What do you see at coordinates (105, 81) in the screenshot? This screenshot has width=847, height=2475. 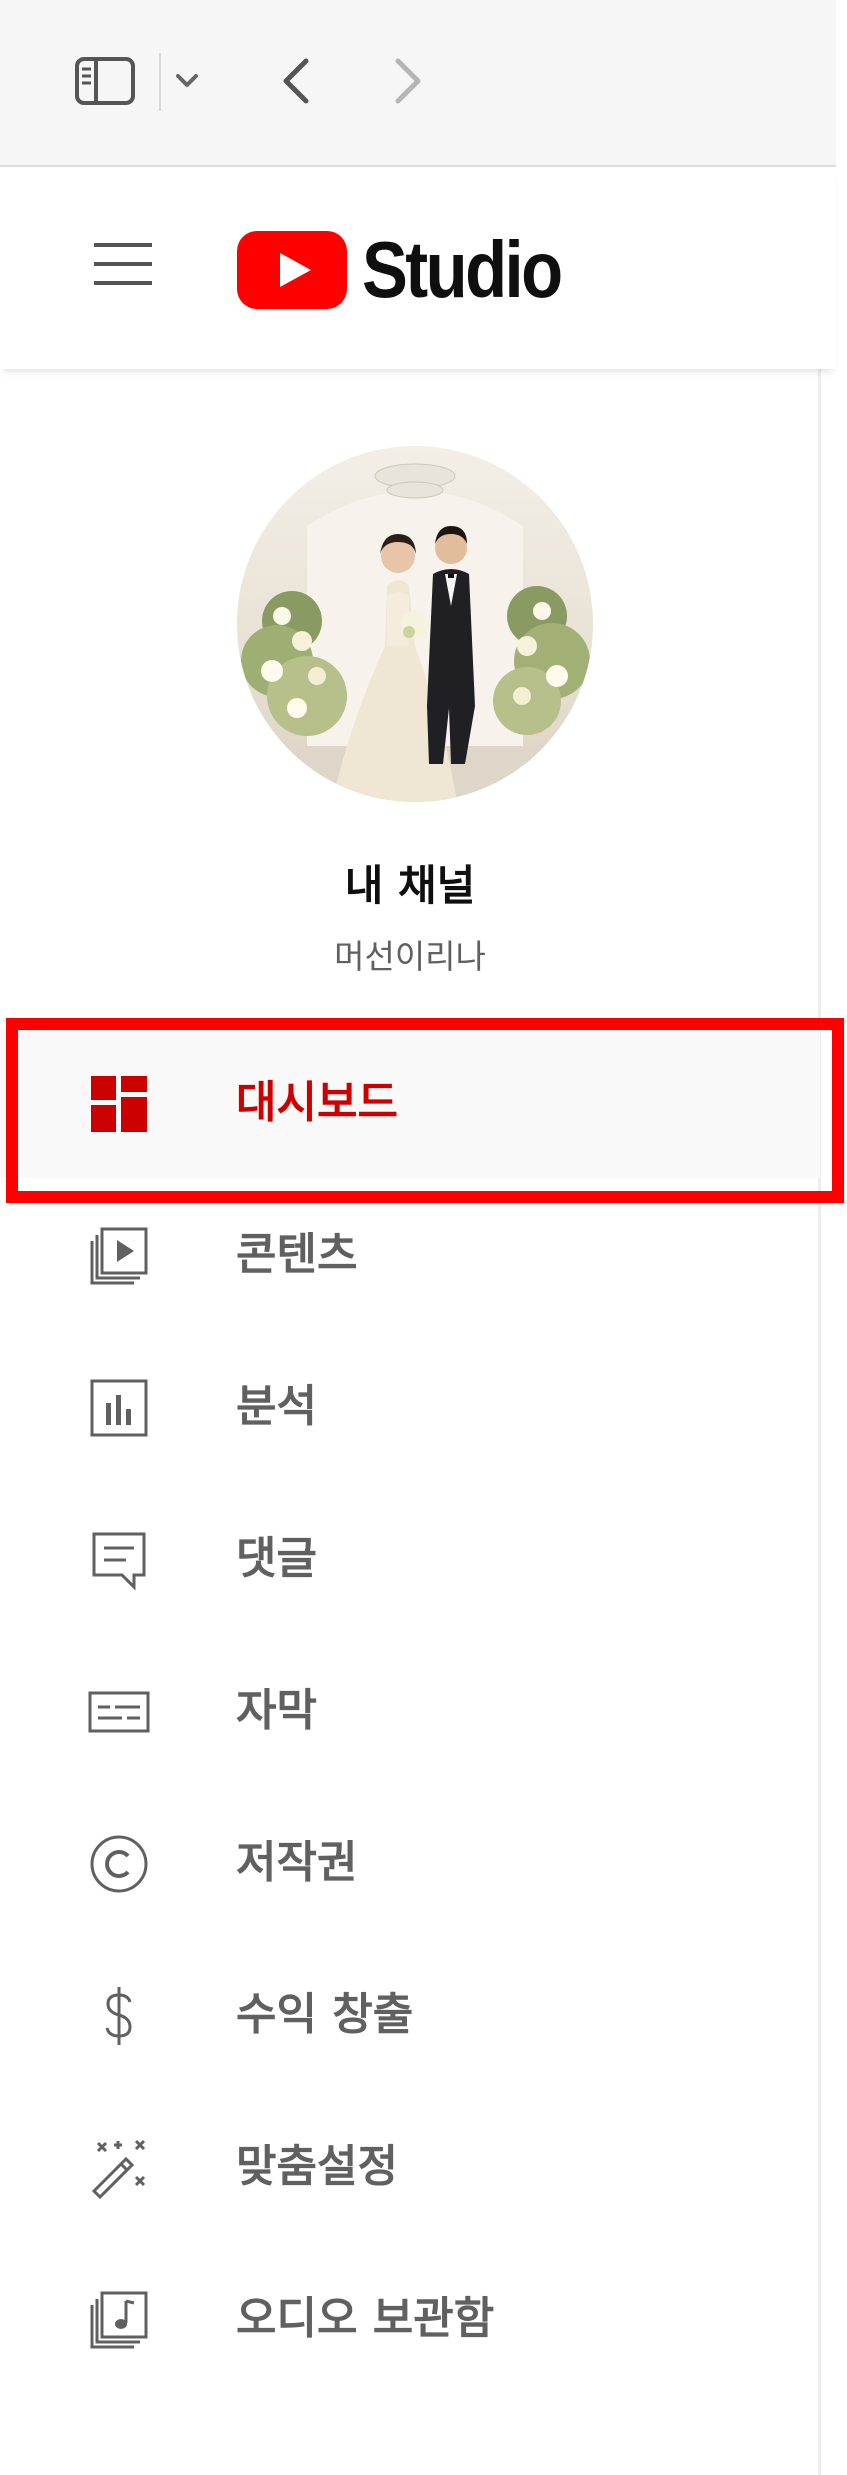 I see `sidebar-toggle-icon` at bounding box center [105, 81].